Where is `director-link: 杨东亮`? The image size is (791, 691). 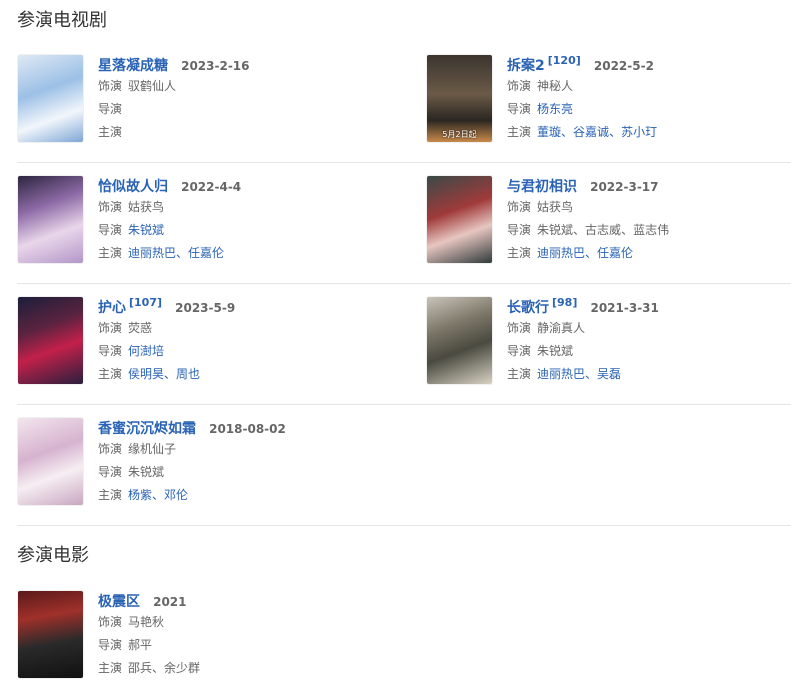 director-link: 杨东亮 is located at coordinates (555, 109).